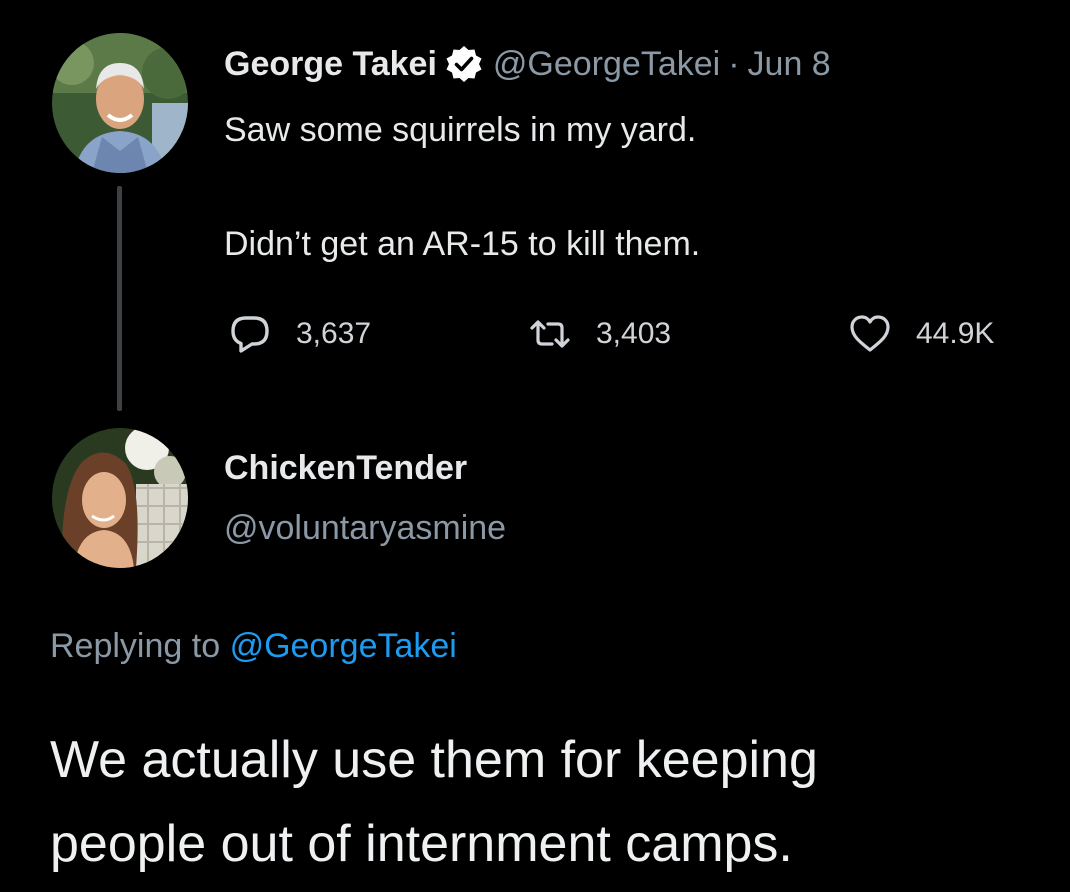 This screenshot has width=1070, height=892. I want to click on retweet-button: 3,403, so click(599, 334).